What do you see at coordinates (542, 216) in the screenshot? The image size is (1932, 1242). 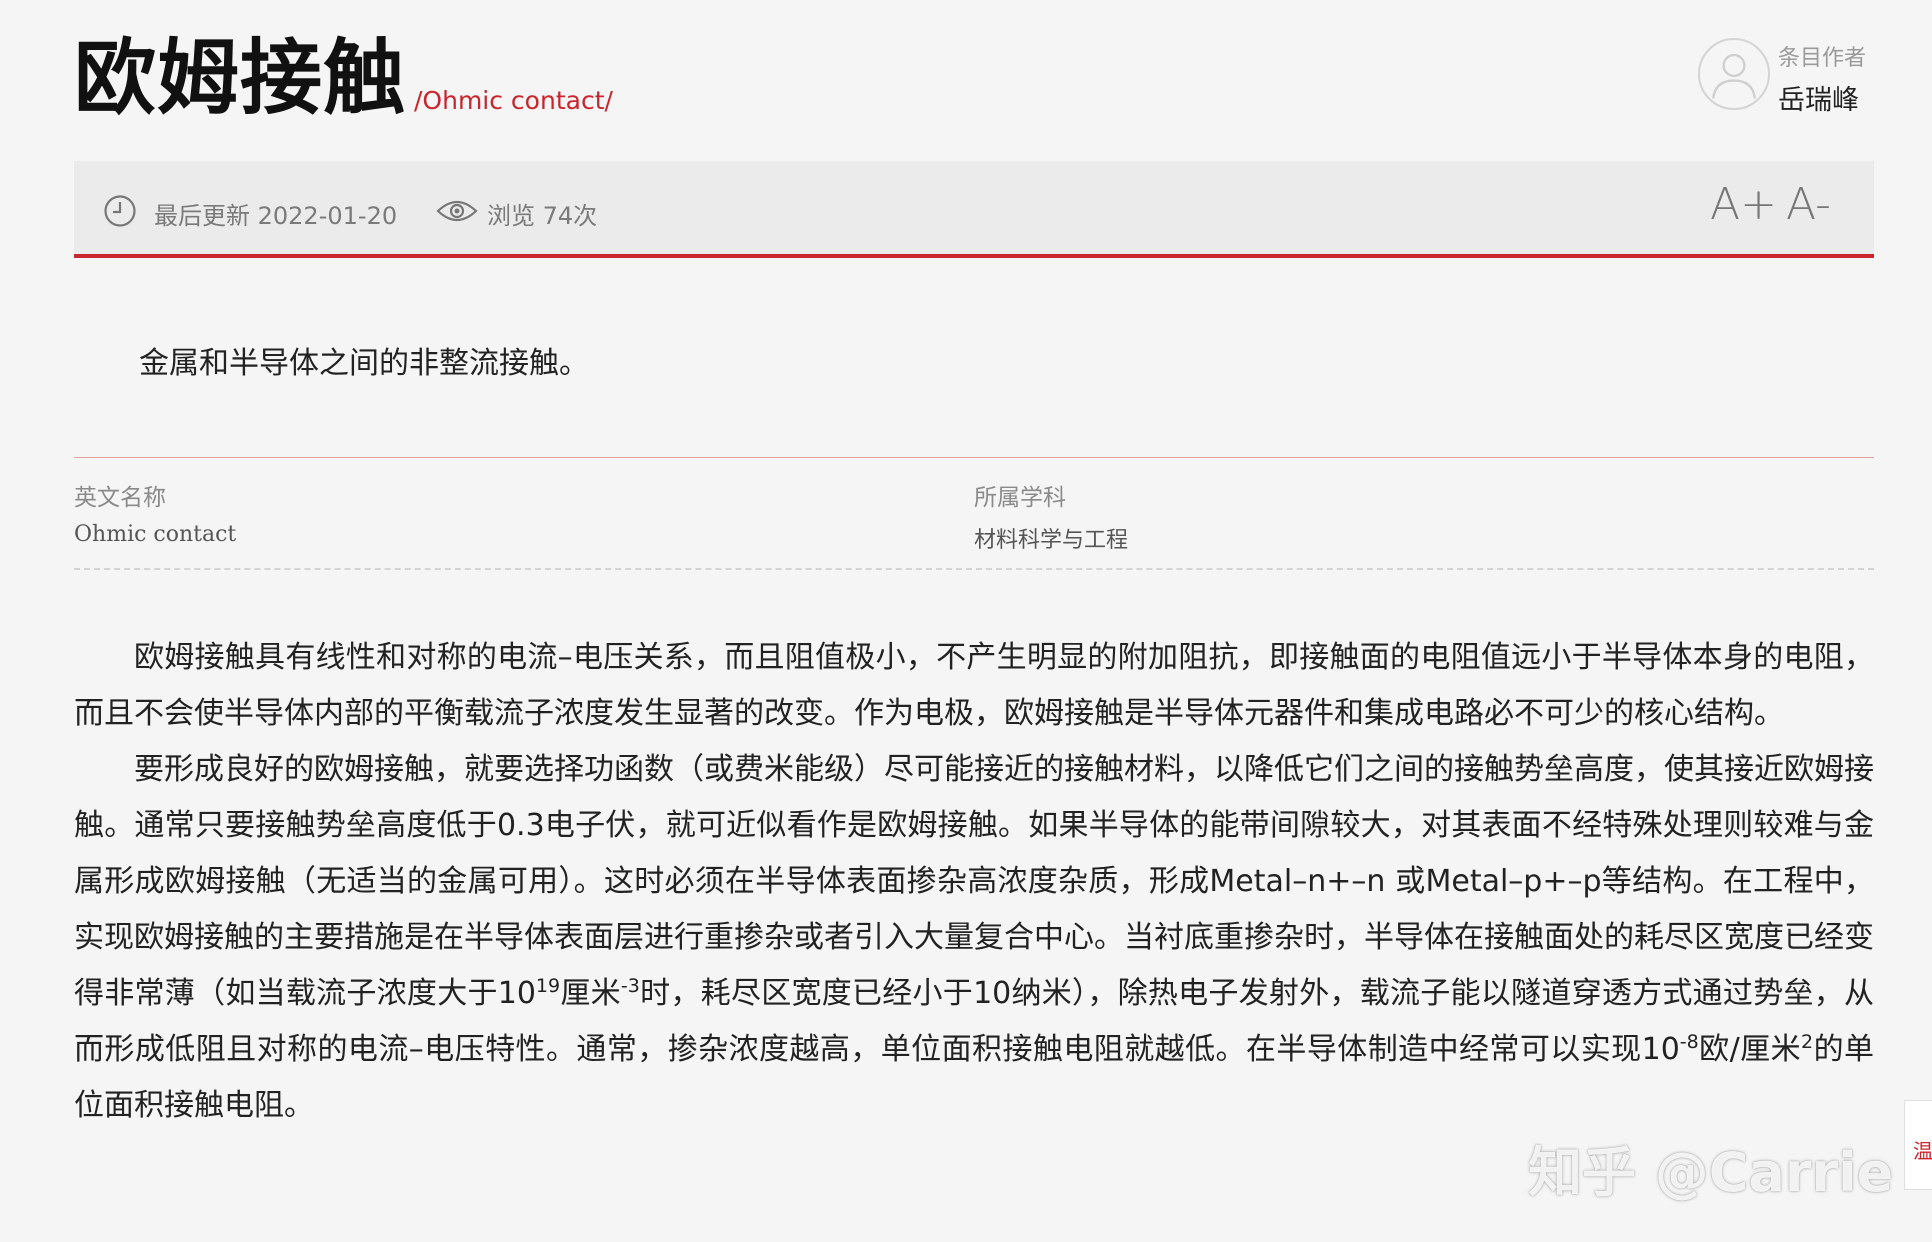 I see `view-count: 浏览 74次` at bounding box center [542, 216].